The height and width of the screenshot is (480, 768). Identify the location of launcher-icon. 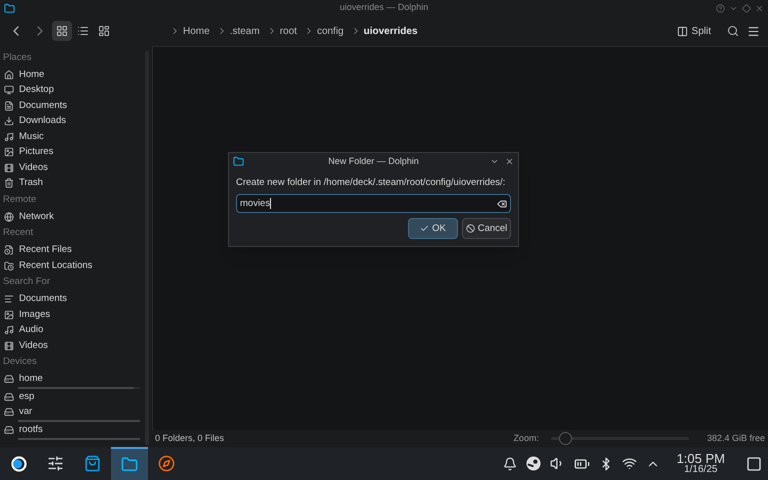
(18, 464).